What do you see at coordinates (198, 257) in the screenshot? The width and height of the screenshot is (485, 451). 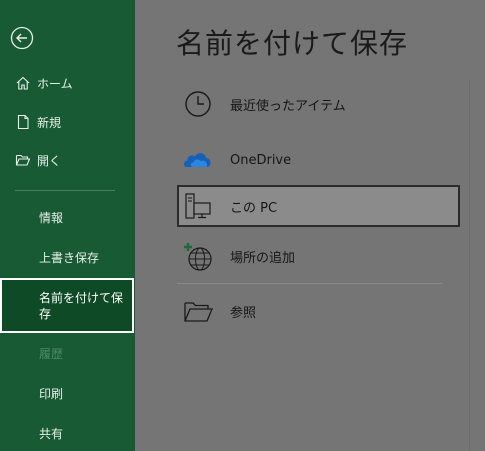 I see `add-place-globe-icon` at bounding box center [198, 257].